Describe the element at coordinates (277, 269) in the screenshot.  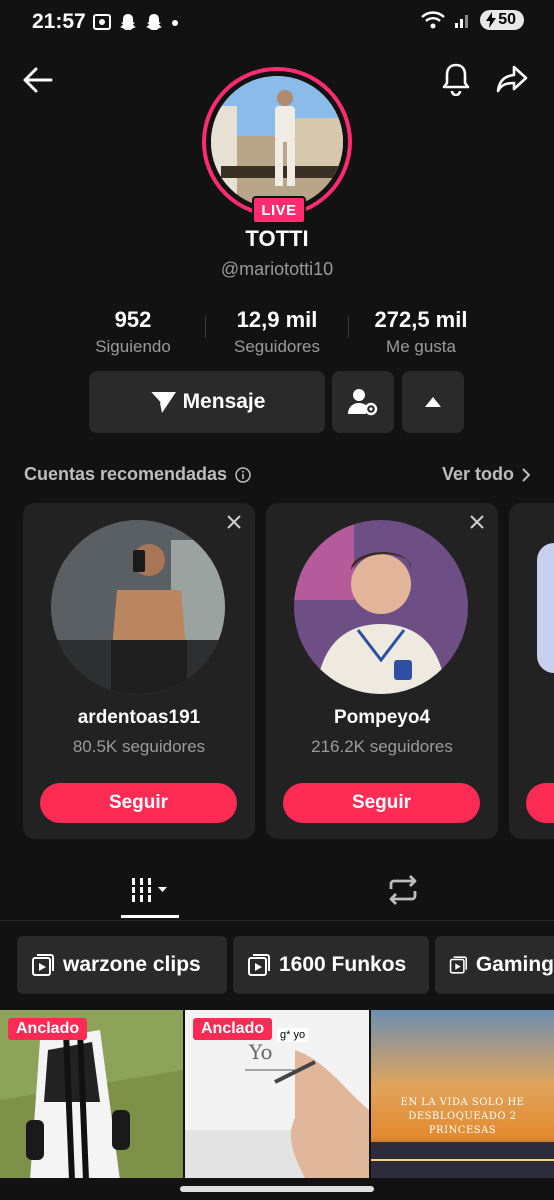
I see `profile-username: @mariototti10` at that location.